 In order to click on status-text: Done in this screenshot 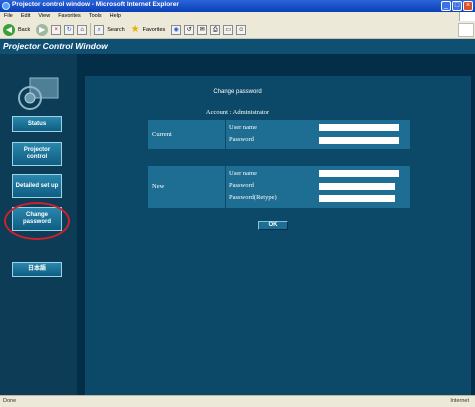, I will do `click(10, 401)`.